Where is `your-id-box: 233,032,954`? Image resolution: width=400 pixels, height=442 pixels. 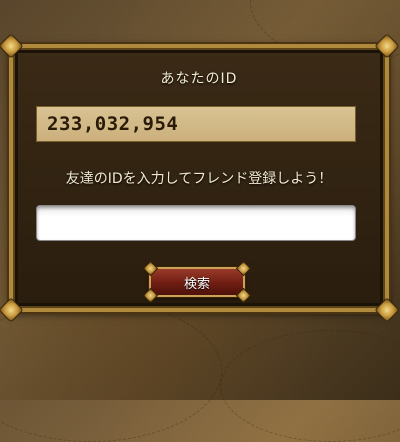 your-id-box: 233,032,954 is located at coordinates (196, 124).